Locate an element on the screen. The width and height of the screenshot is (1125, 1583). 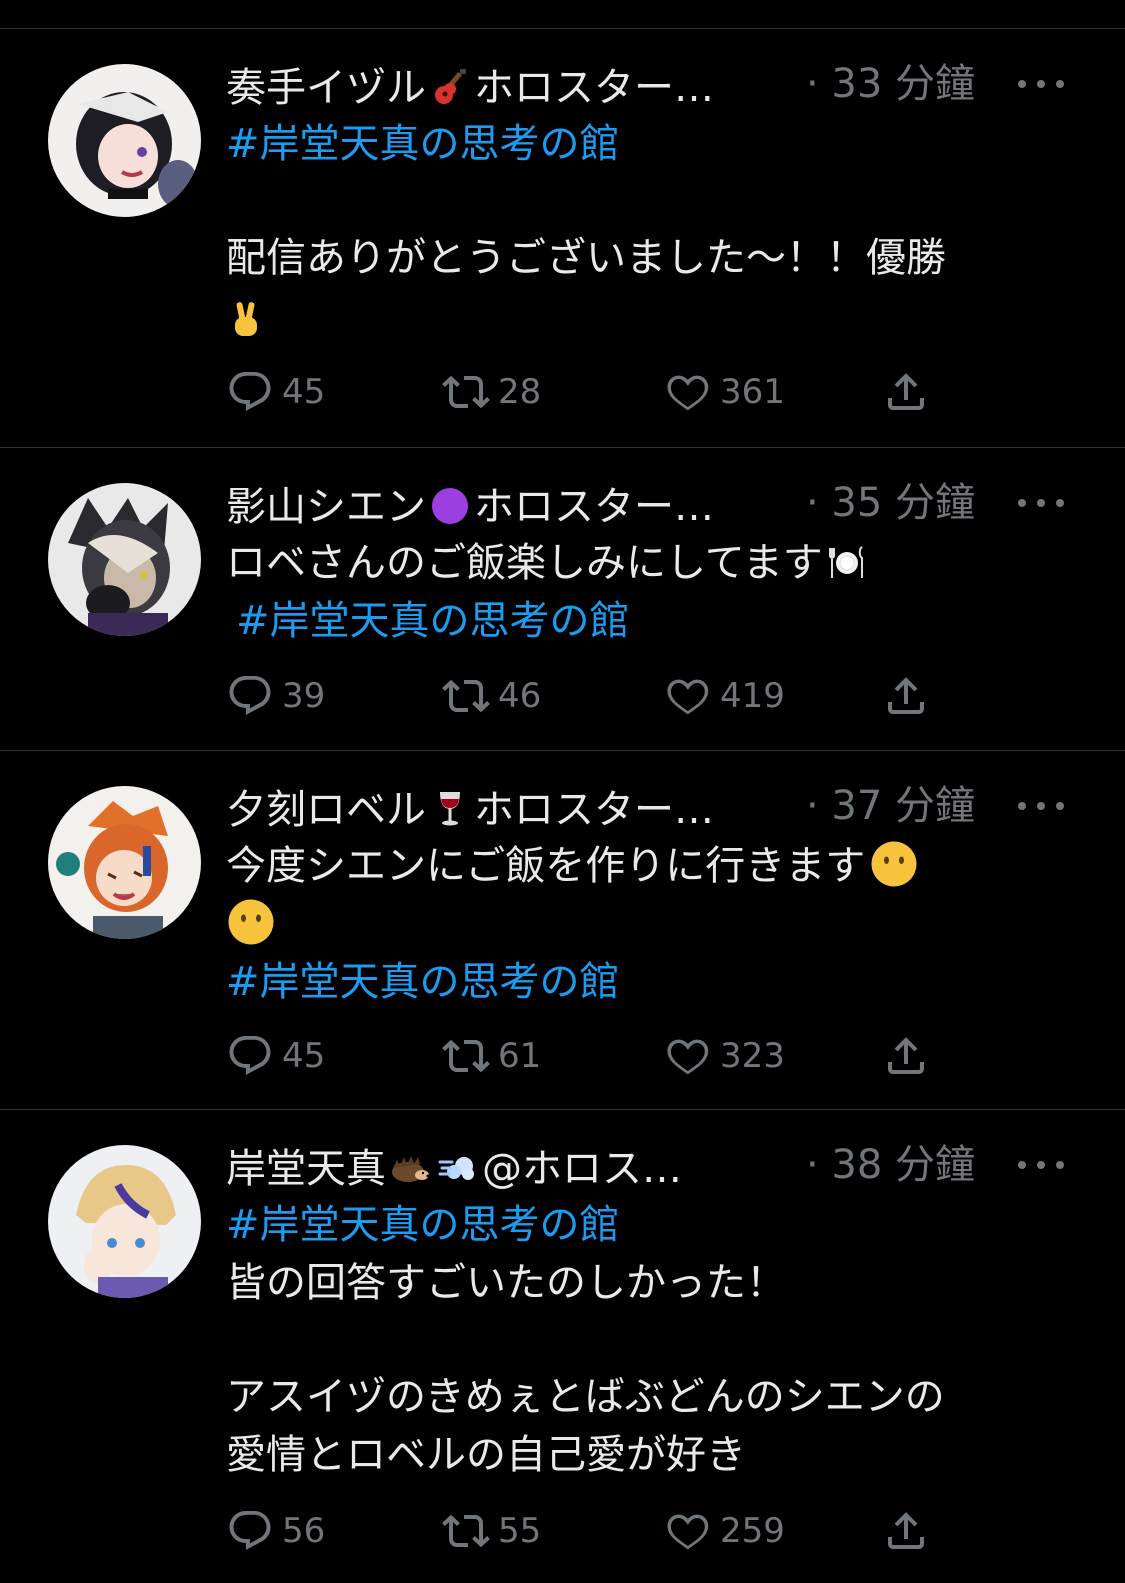
tweet-text: 皆の回答すごいたのしかった！ is located at coordinates (506, 1283).